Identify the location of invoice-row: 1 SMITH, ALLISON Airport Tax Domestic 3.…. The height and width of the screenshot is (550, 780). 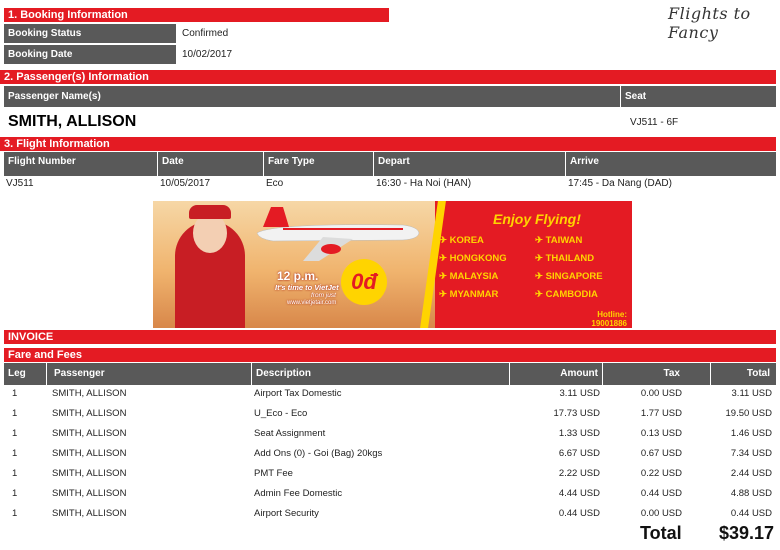
(390, 394).